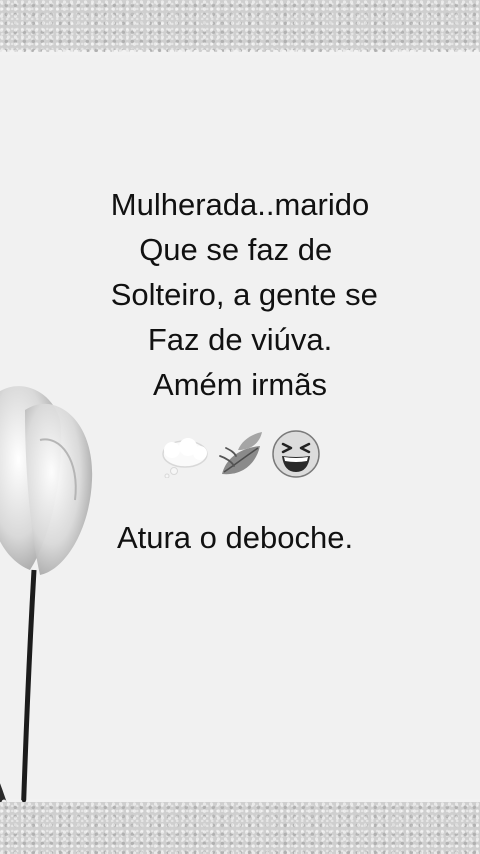 This screenshot has width=480, height=854. I want to click on leaf-fluttering-icon, so click(240, 453).